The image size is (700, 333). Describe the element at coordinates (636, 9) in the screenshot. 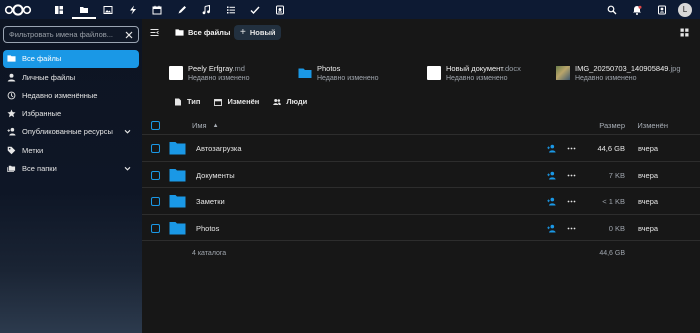

I see `notifications-button` at that location.